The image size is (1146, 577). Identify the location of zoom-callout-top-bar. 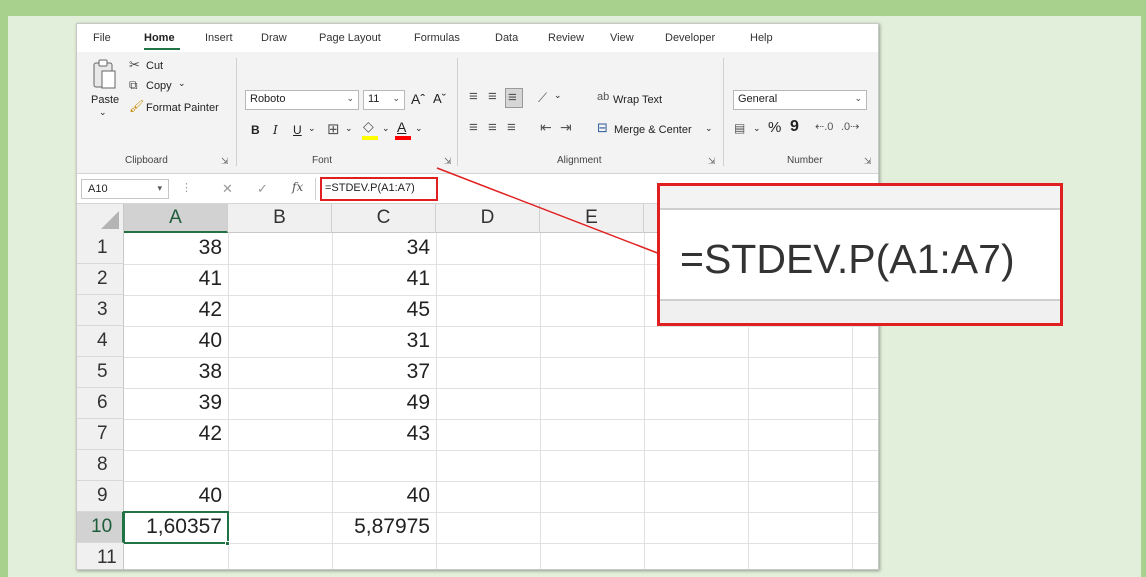
(860, 198).